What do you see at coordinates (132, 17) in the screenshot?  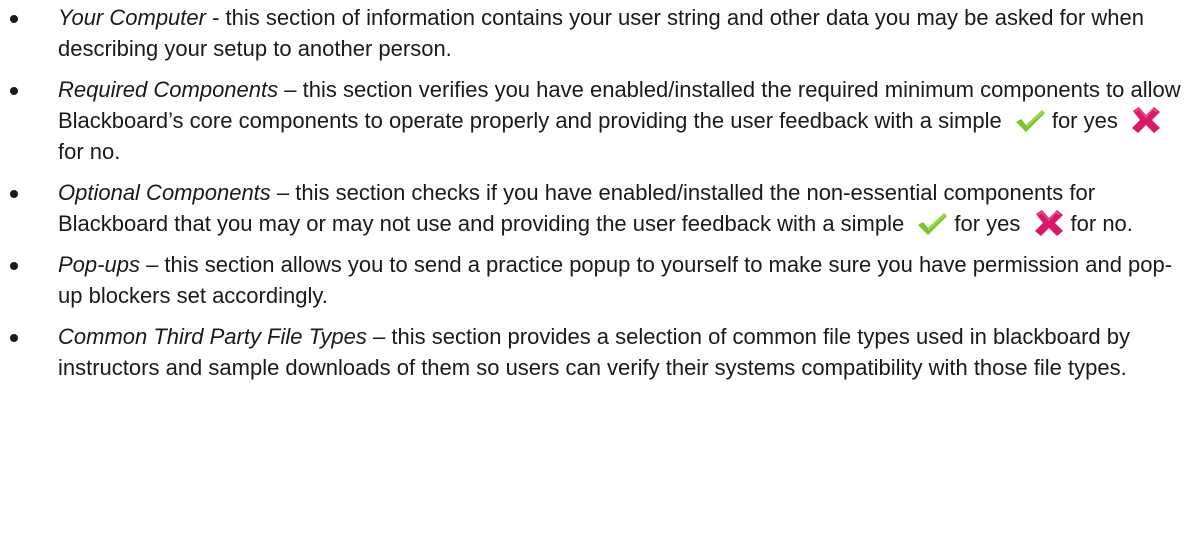 I see `item-term: Your Computer` at bounding box center [132, 17].